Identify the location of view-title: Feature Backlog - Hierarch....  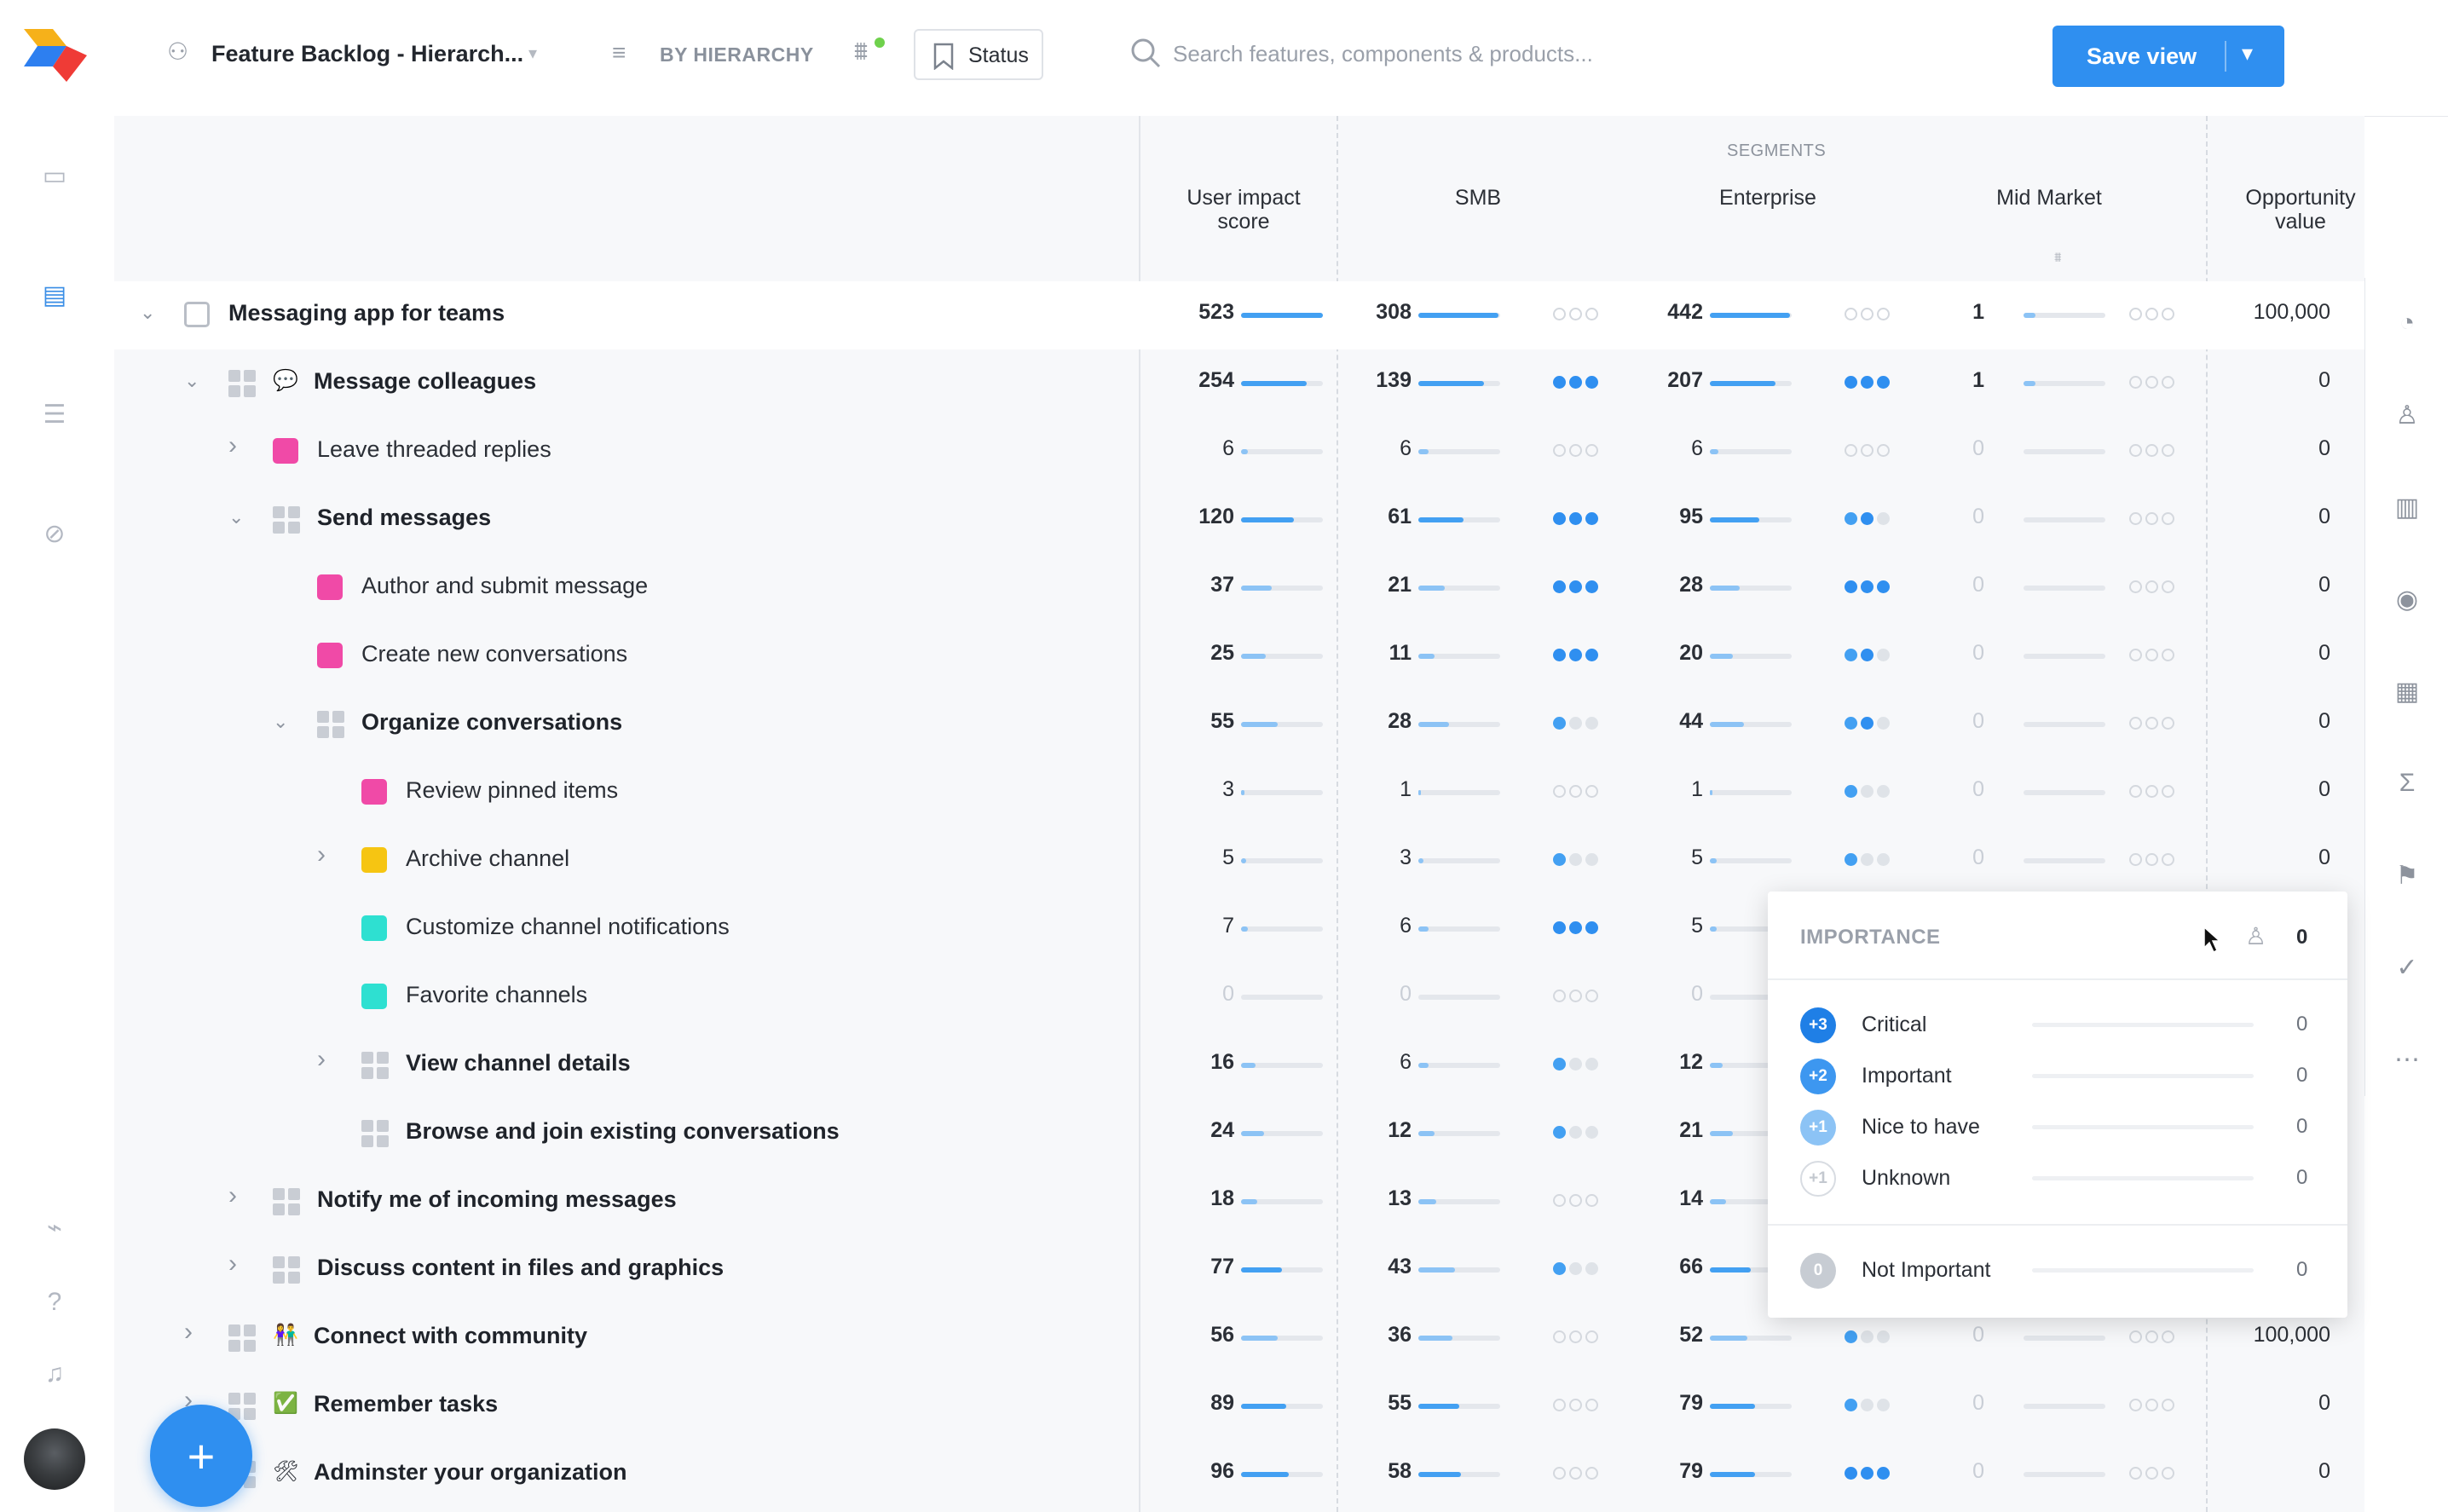
(367, 54).